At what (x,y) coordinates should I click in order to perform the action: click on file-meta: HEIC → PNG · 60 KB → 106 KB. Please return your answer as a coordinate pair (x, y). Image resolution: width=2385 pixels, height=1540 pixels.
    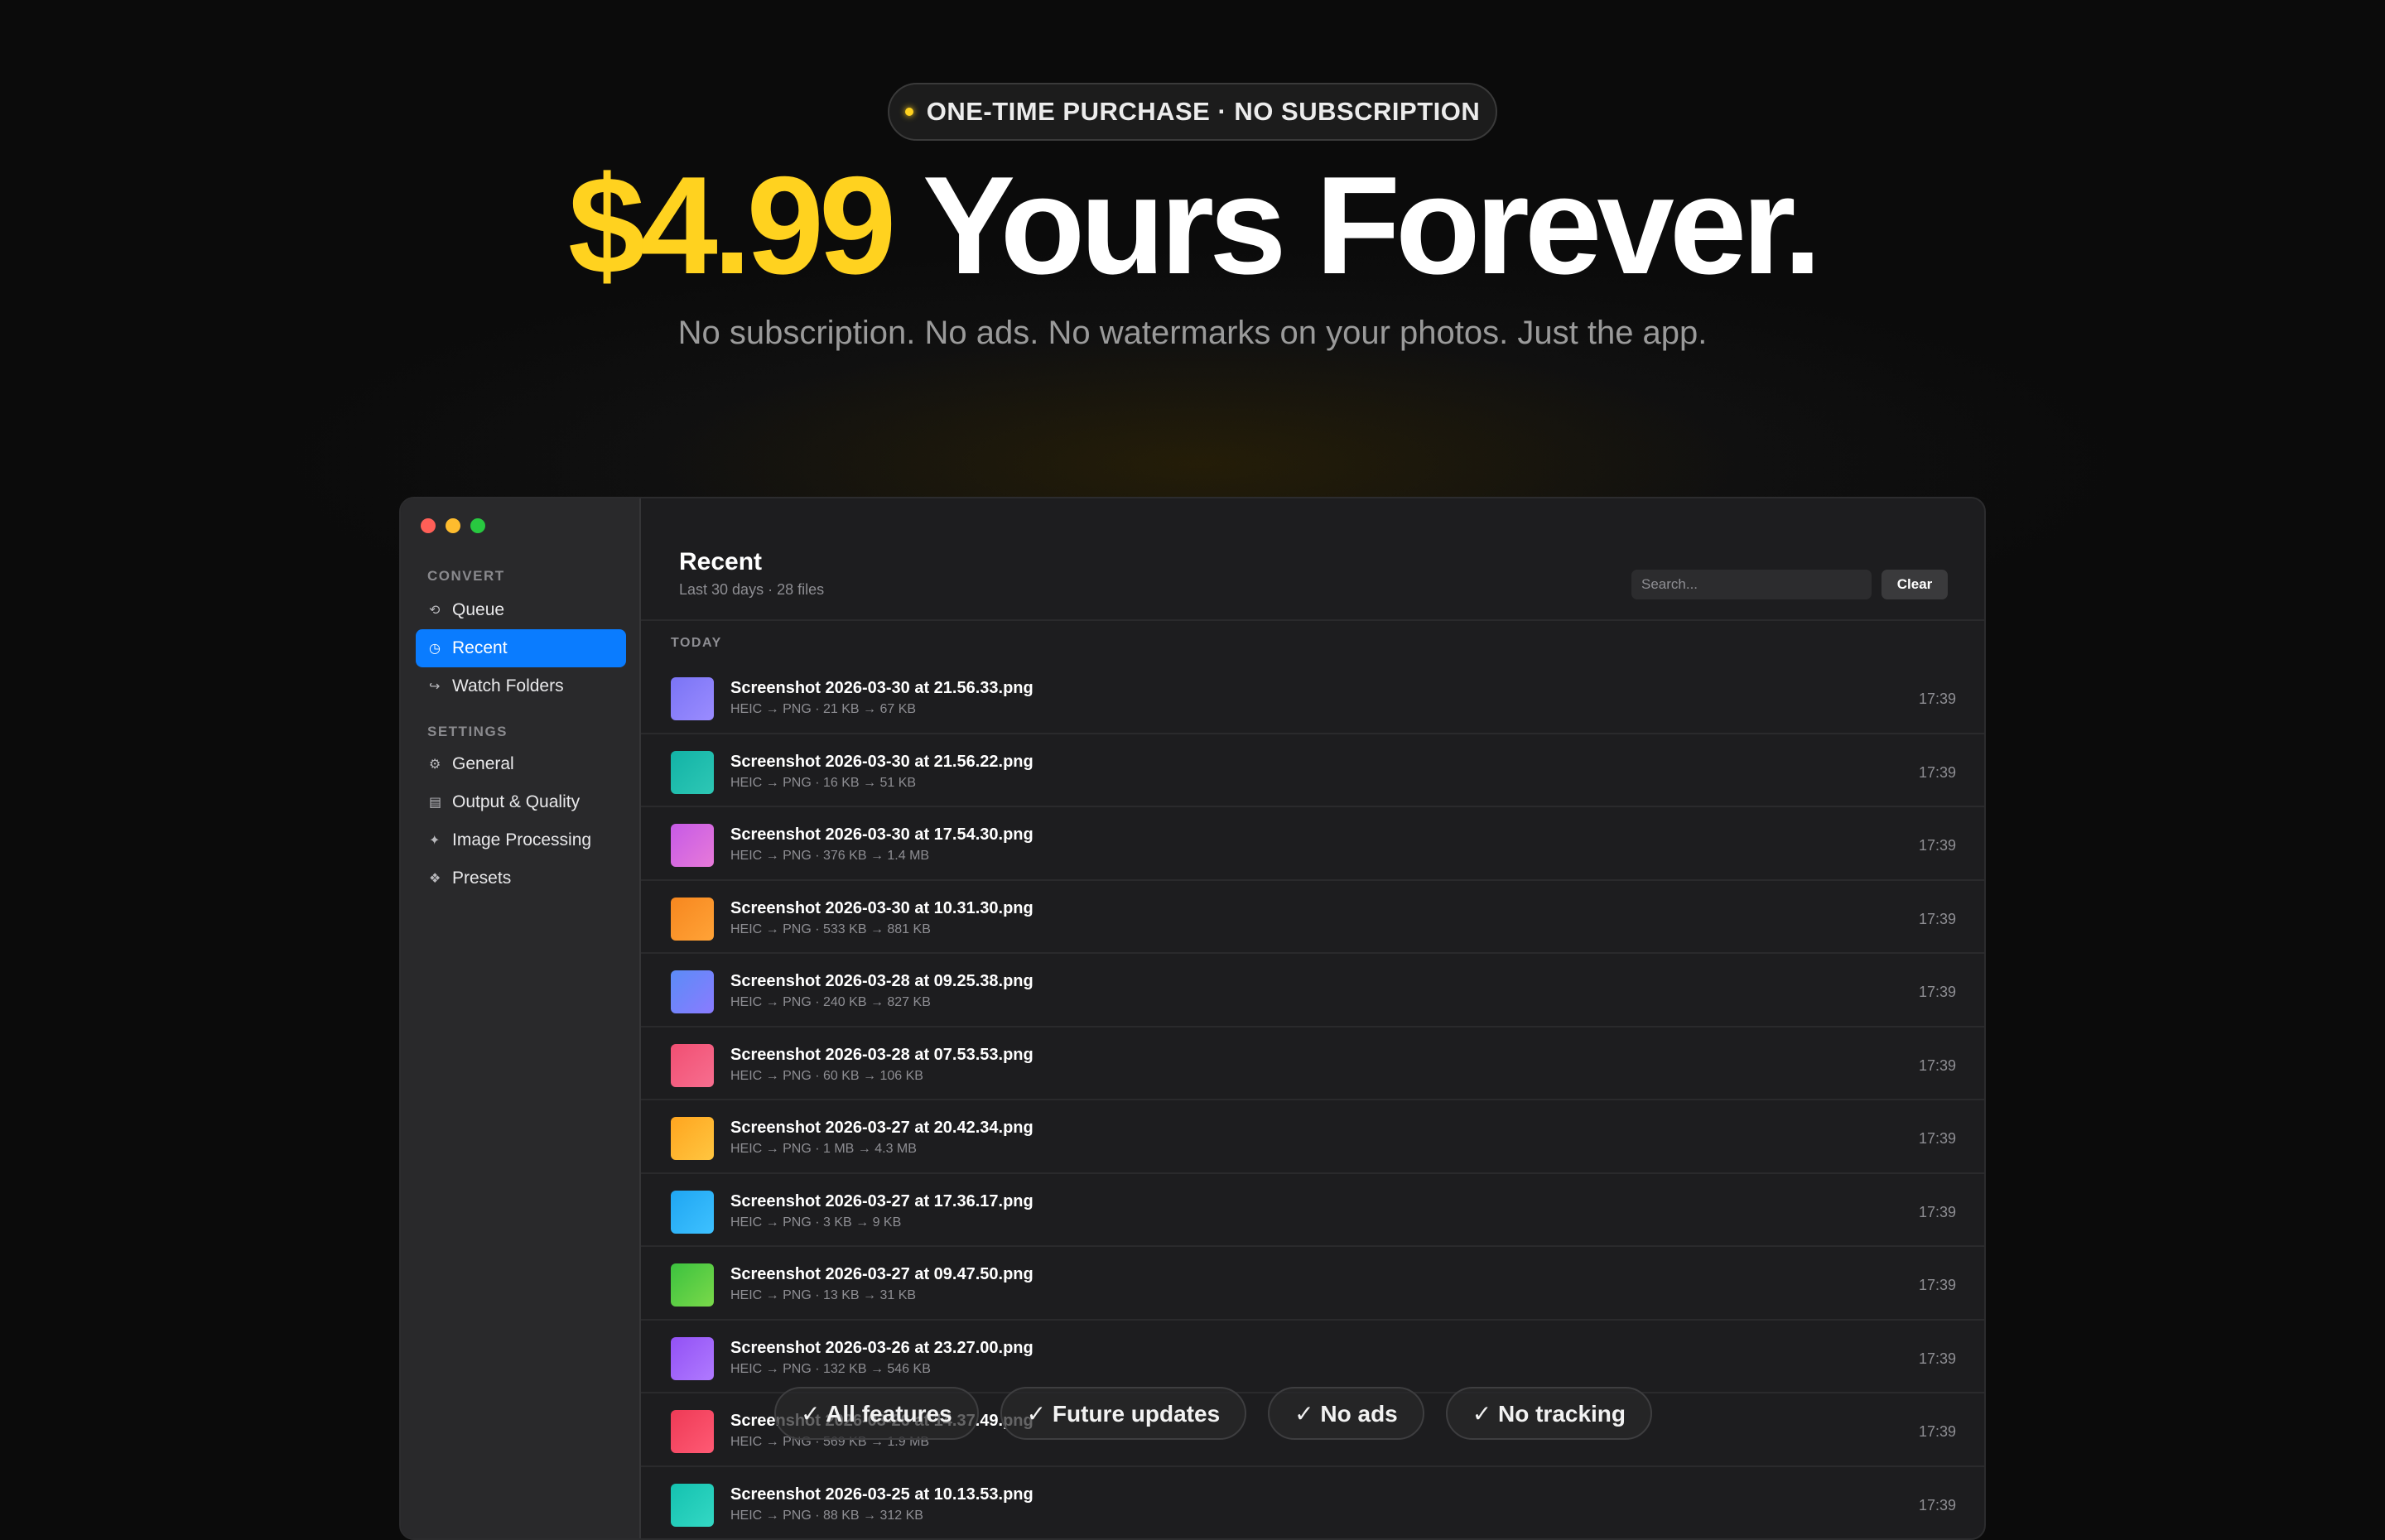
    Looking at the image, I should click on (826, 1077).